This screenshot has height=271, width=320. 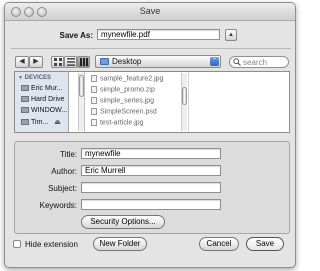 I want to click on subject-input, so click(x=151, y=187).